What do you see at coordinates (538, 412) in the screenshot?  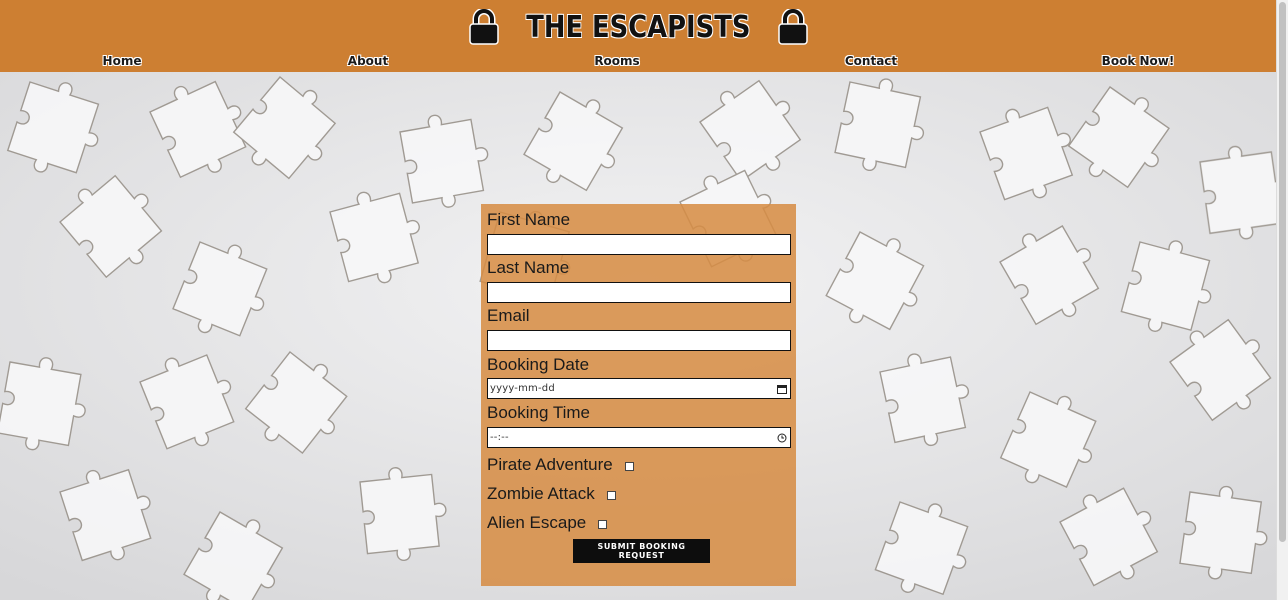 I see `booking-time-label: Booking Time` at bounding box center [538, 412].